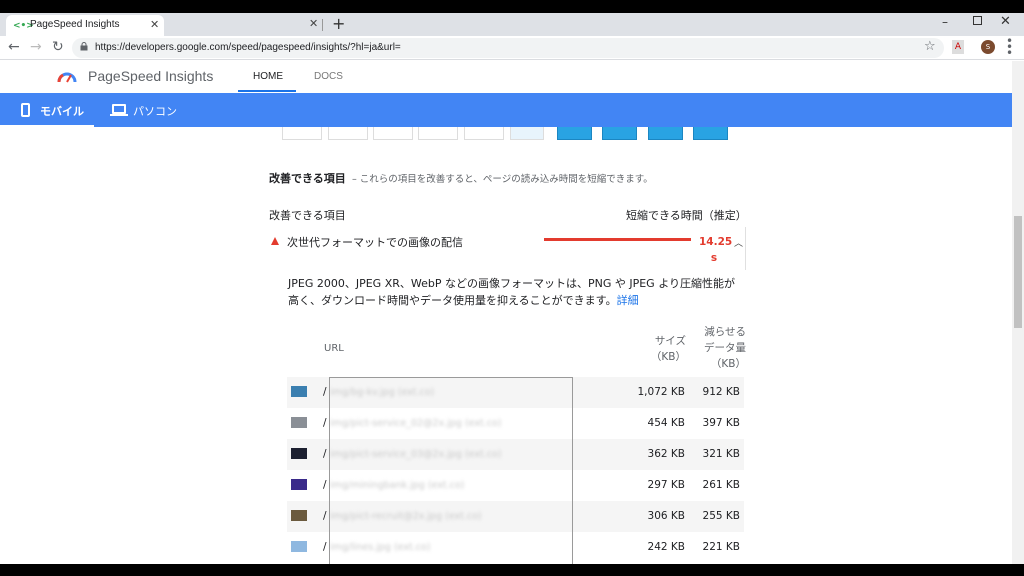  Describe the element at coordinates (666, 516) in the screenshot. I see `row-size: 306 KB` at that location.